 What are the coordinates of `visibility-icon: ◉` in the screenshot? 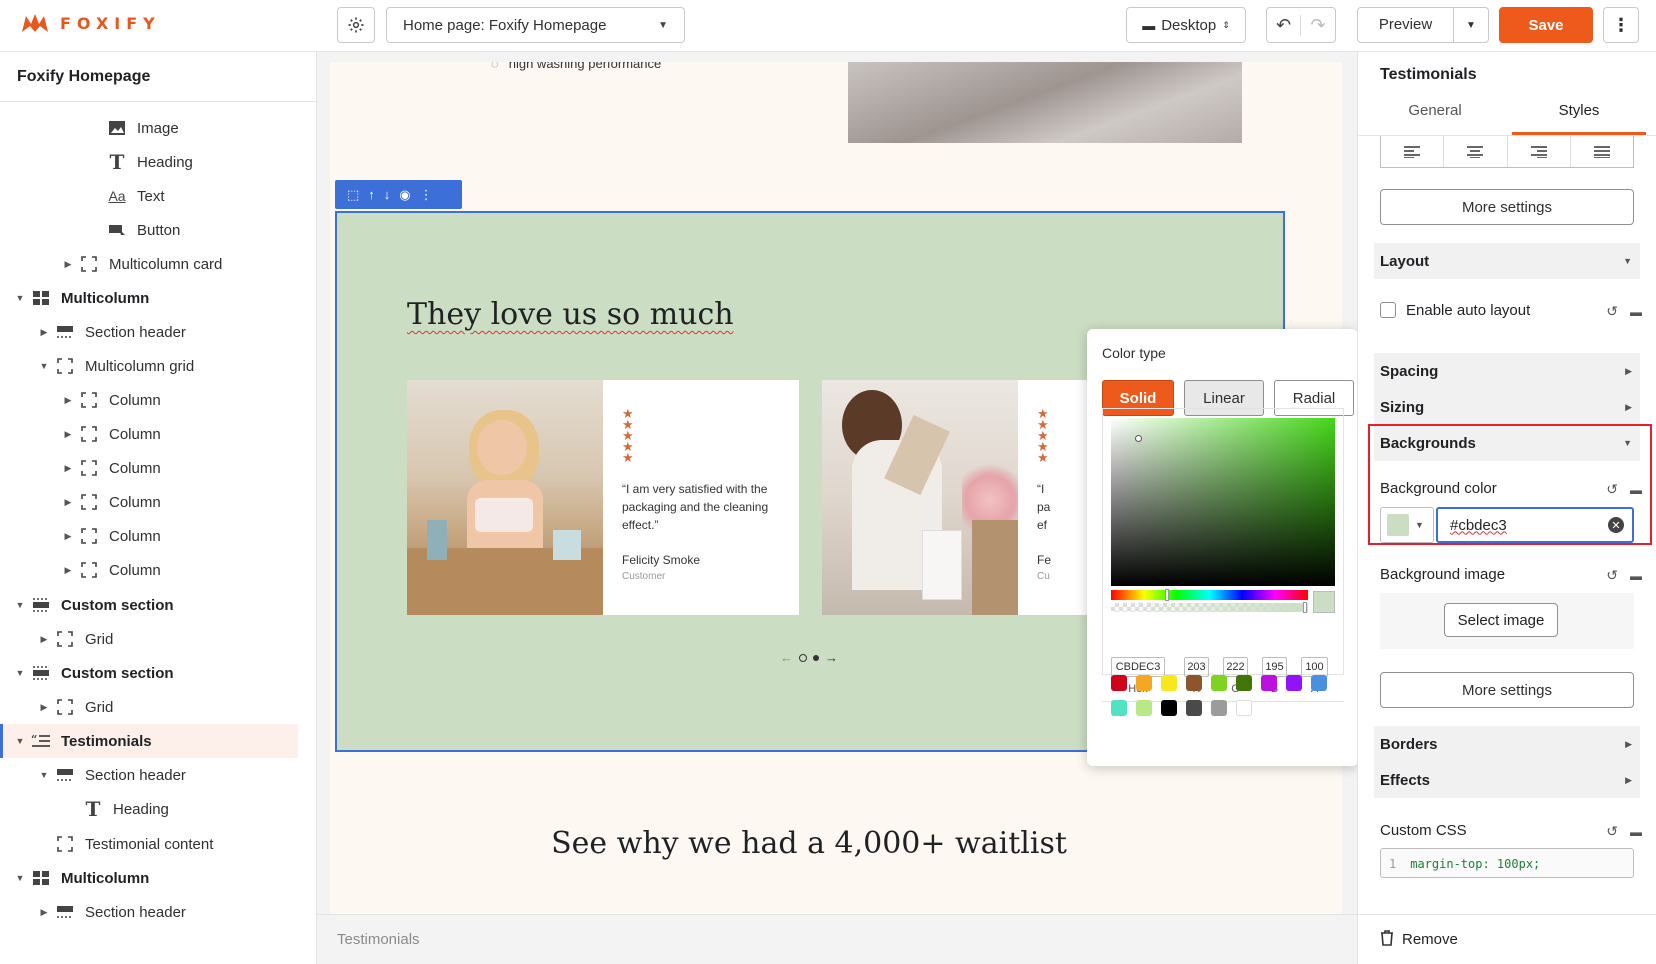 It's located at (404, 195).